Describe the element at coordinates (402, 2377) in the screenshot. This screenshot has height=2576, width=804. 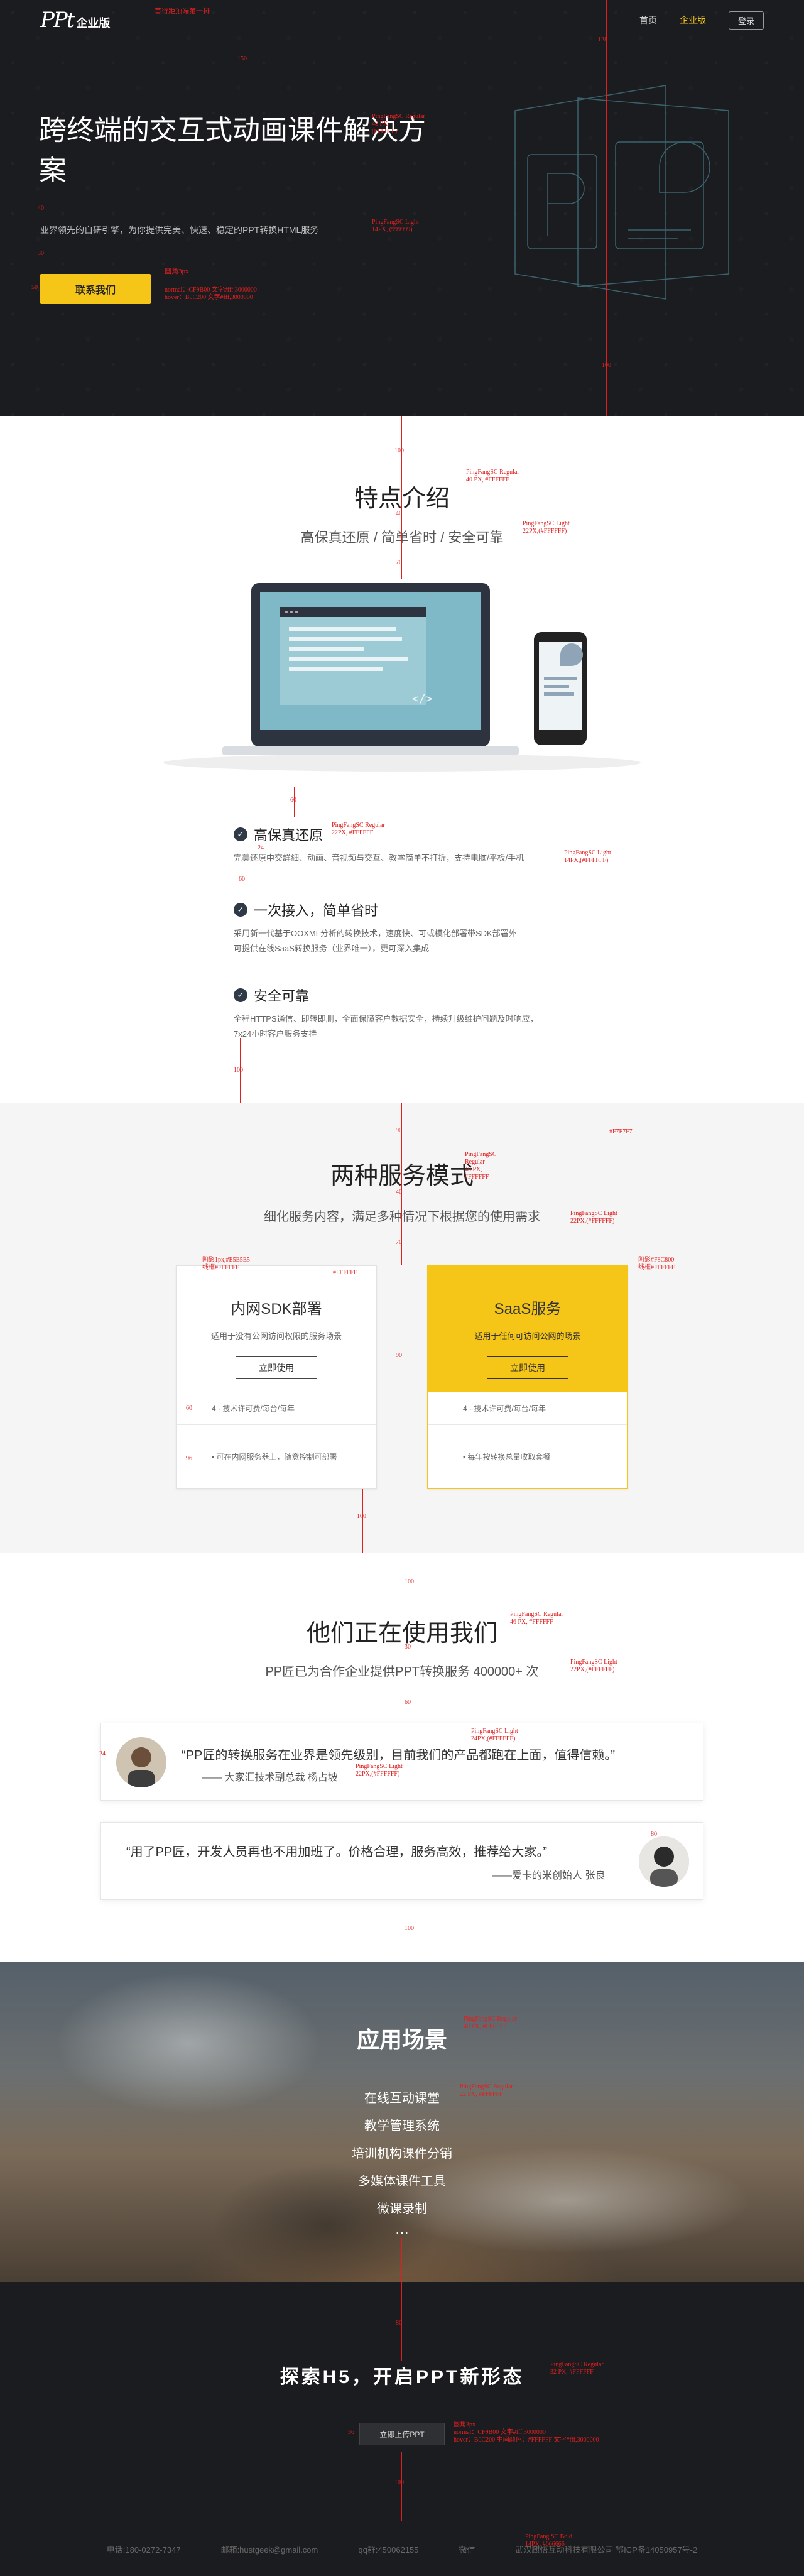
I see `cta-title: 探索H5，开启PPT新形态` at that location.